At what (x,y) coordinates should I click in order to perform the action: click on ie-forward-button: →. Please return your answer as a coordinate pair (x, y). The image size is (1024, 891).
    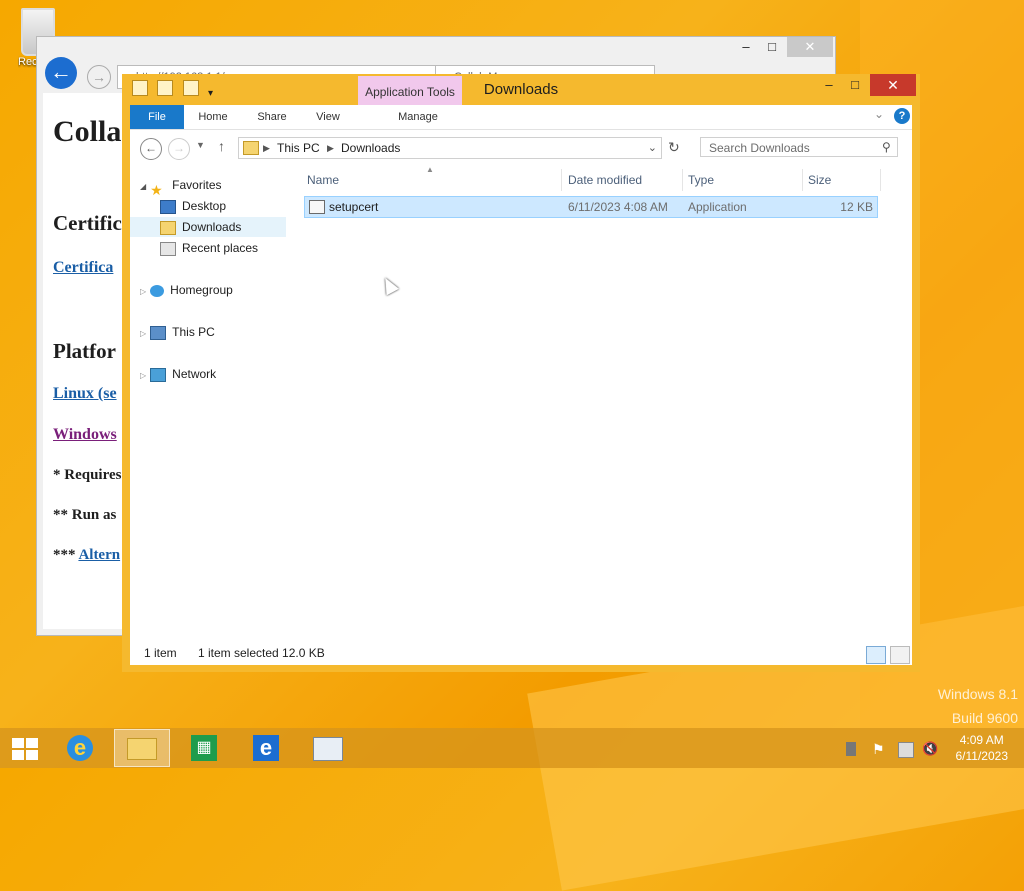
    Looking at the image, I should click on (99, 77).